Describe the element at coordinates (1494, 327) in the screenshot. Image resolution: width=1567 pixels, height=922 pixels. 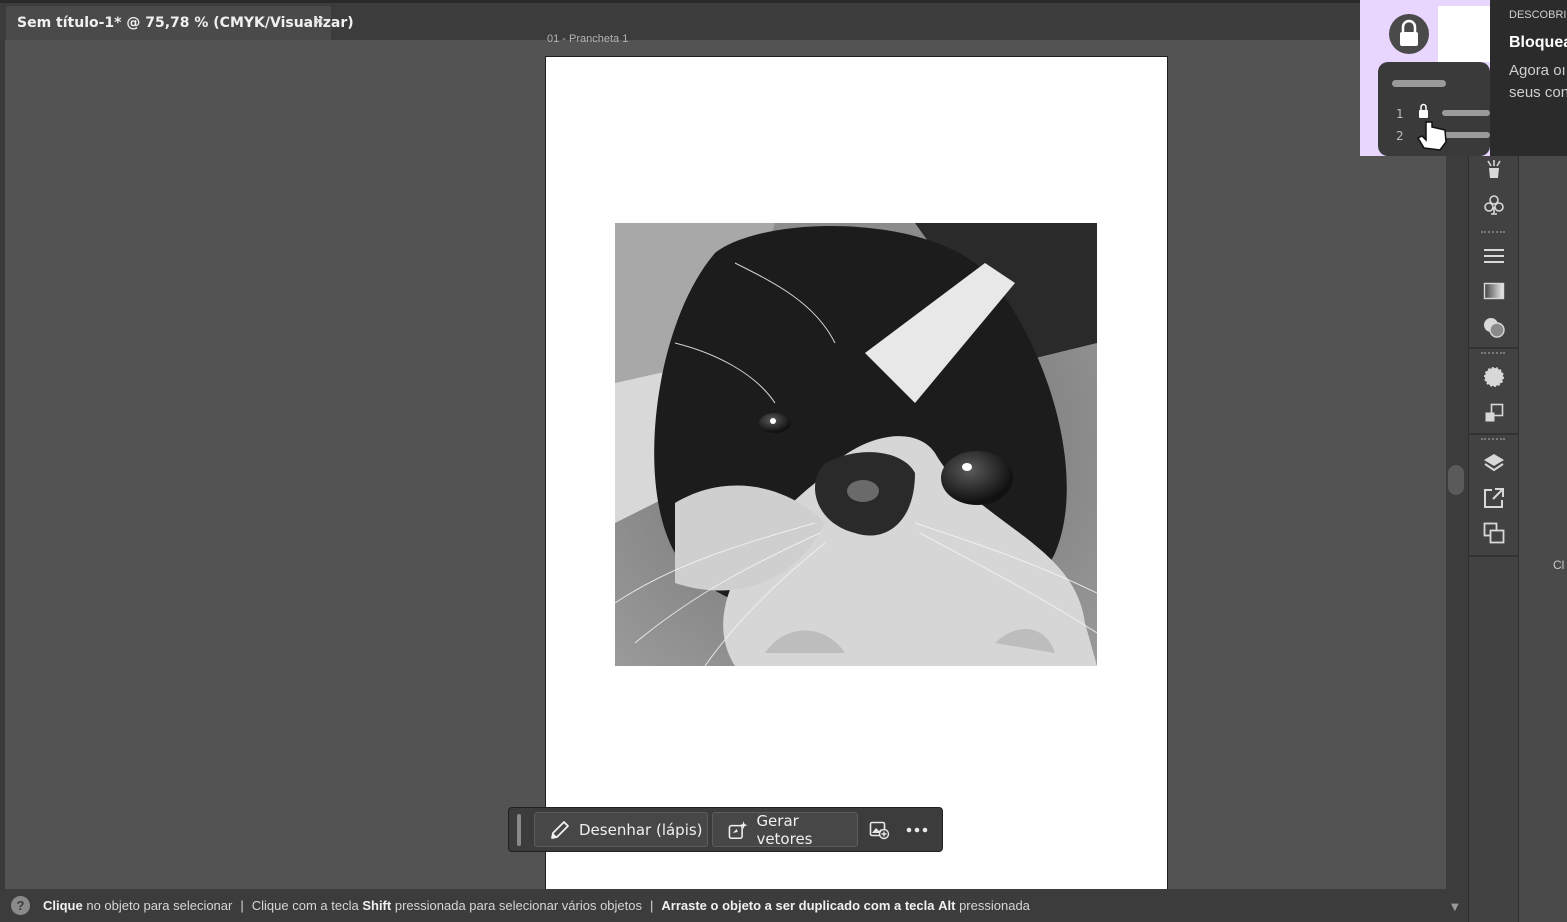
I see `transparency-icon` at that location.